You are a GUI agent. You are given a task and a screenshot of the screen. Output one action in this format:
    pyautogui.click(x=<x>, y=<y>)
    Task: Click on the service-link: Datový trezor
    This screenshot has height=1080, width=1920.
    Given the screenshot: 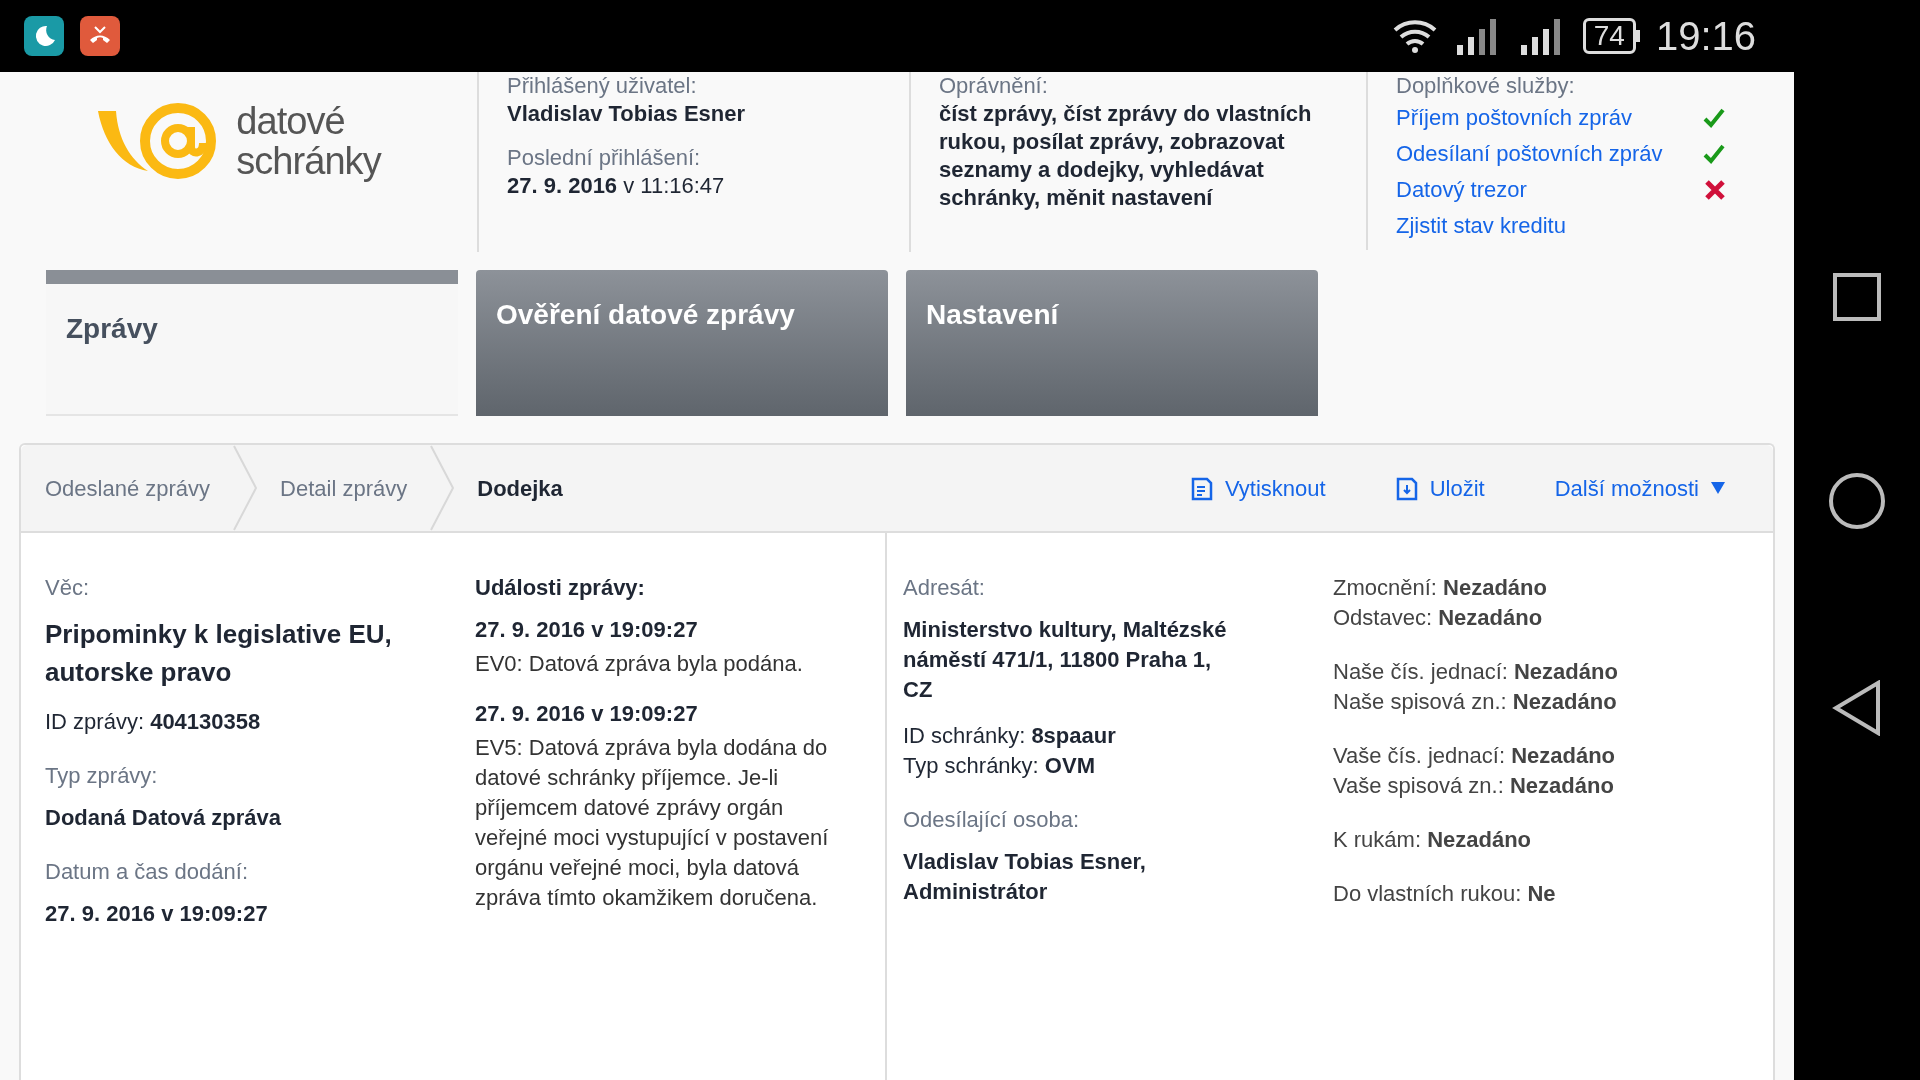 What is the action you would take?
    pyautogui.click(x=1461, y=190)
    